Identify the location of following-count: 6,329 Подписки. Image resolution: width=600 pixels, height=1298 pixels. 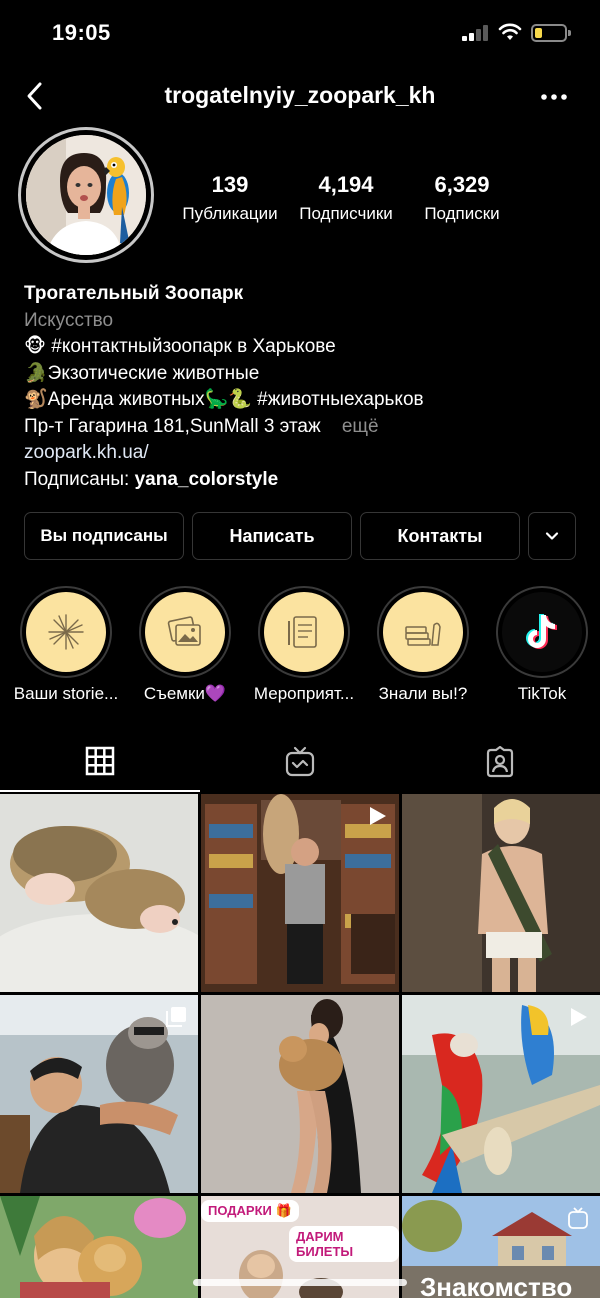
(462, 198).